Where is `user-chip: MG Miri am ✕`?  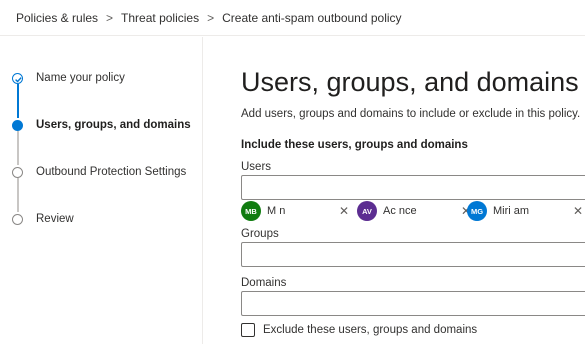 user-chip: MG Miri am ✕ is located at coordinates (525, 211).